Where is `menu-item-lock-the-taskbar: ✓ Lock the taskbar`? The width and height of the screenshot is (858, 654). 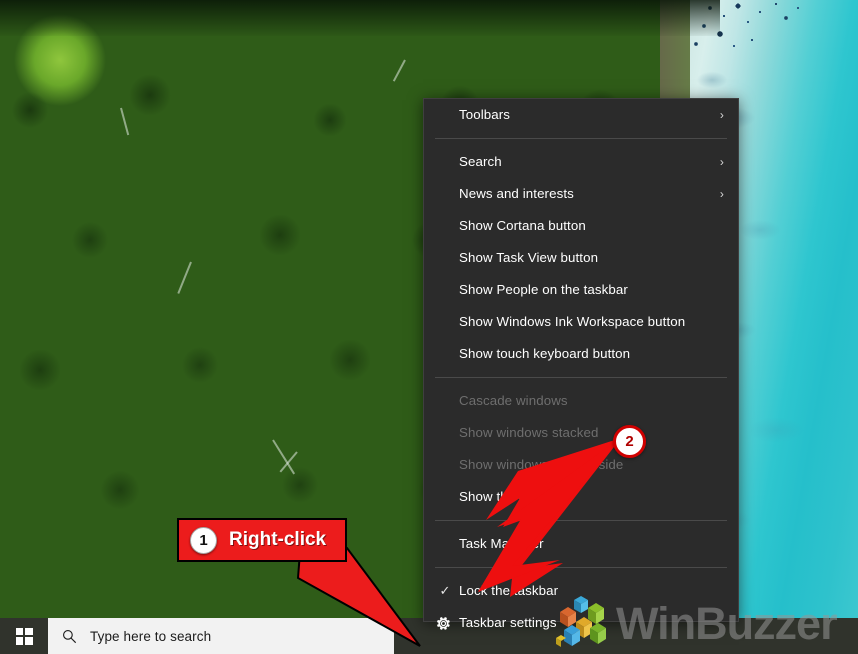
menu-item-lock-the-taskbar: ✓ Lock the taskbar is located at coordinates (581, 591).